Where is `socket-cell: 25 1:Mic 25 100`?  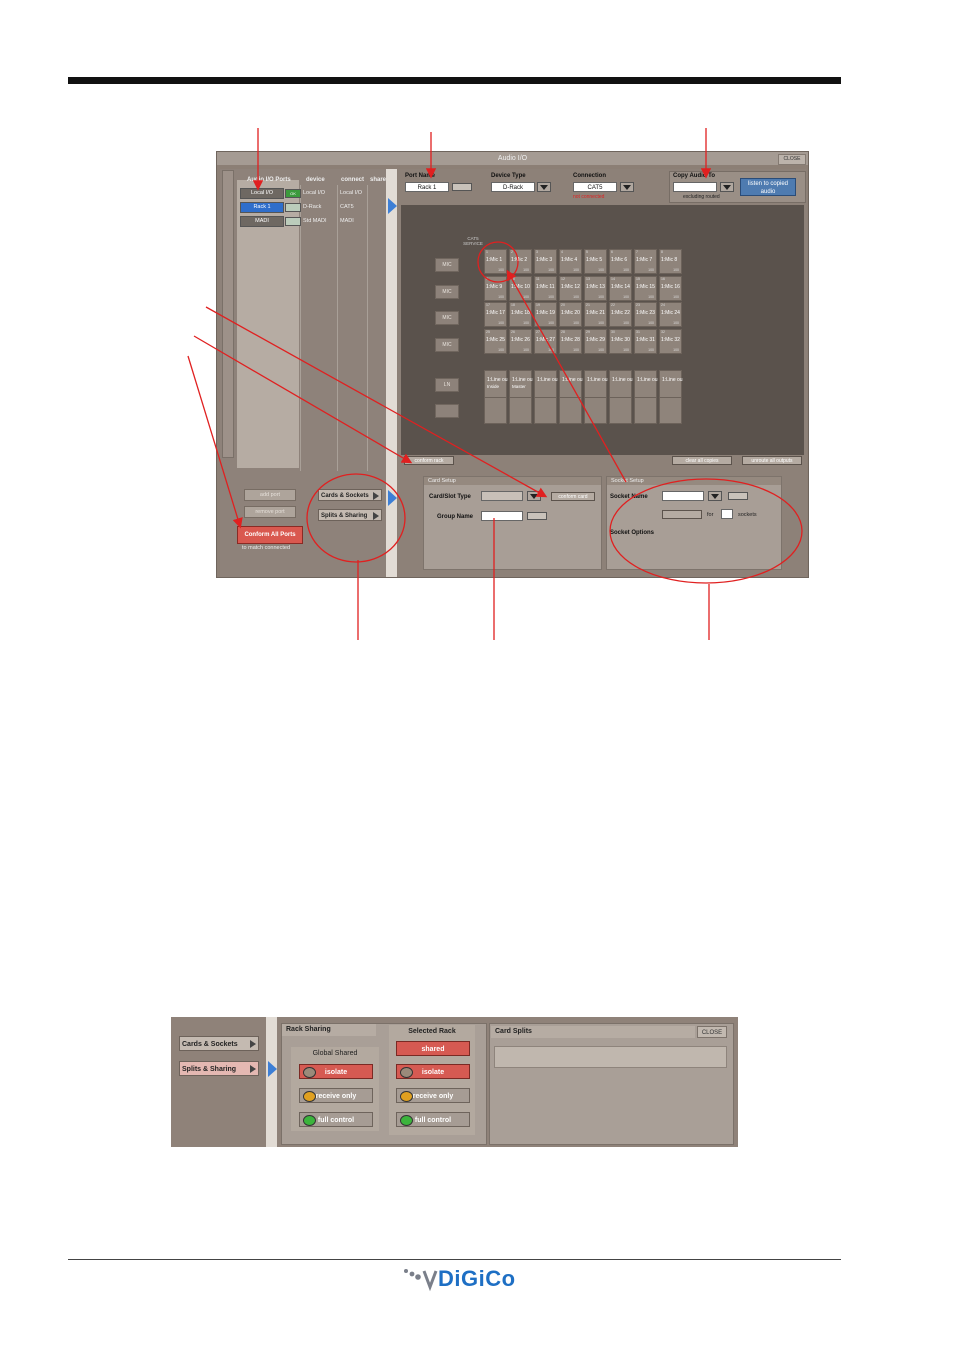
socket-cell: 25 1:Mic 25 100 is located at coordinates (495, 341).